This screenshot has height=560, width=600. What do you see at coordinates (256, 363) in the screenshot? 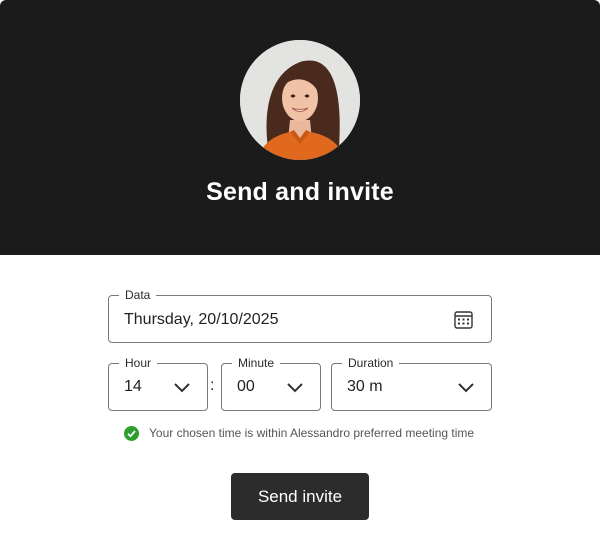
I see `minute-label: Minute` at bounding box center [256, 363].